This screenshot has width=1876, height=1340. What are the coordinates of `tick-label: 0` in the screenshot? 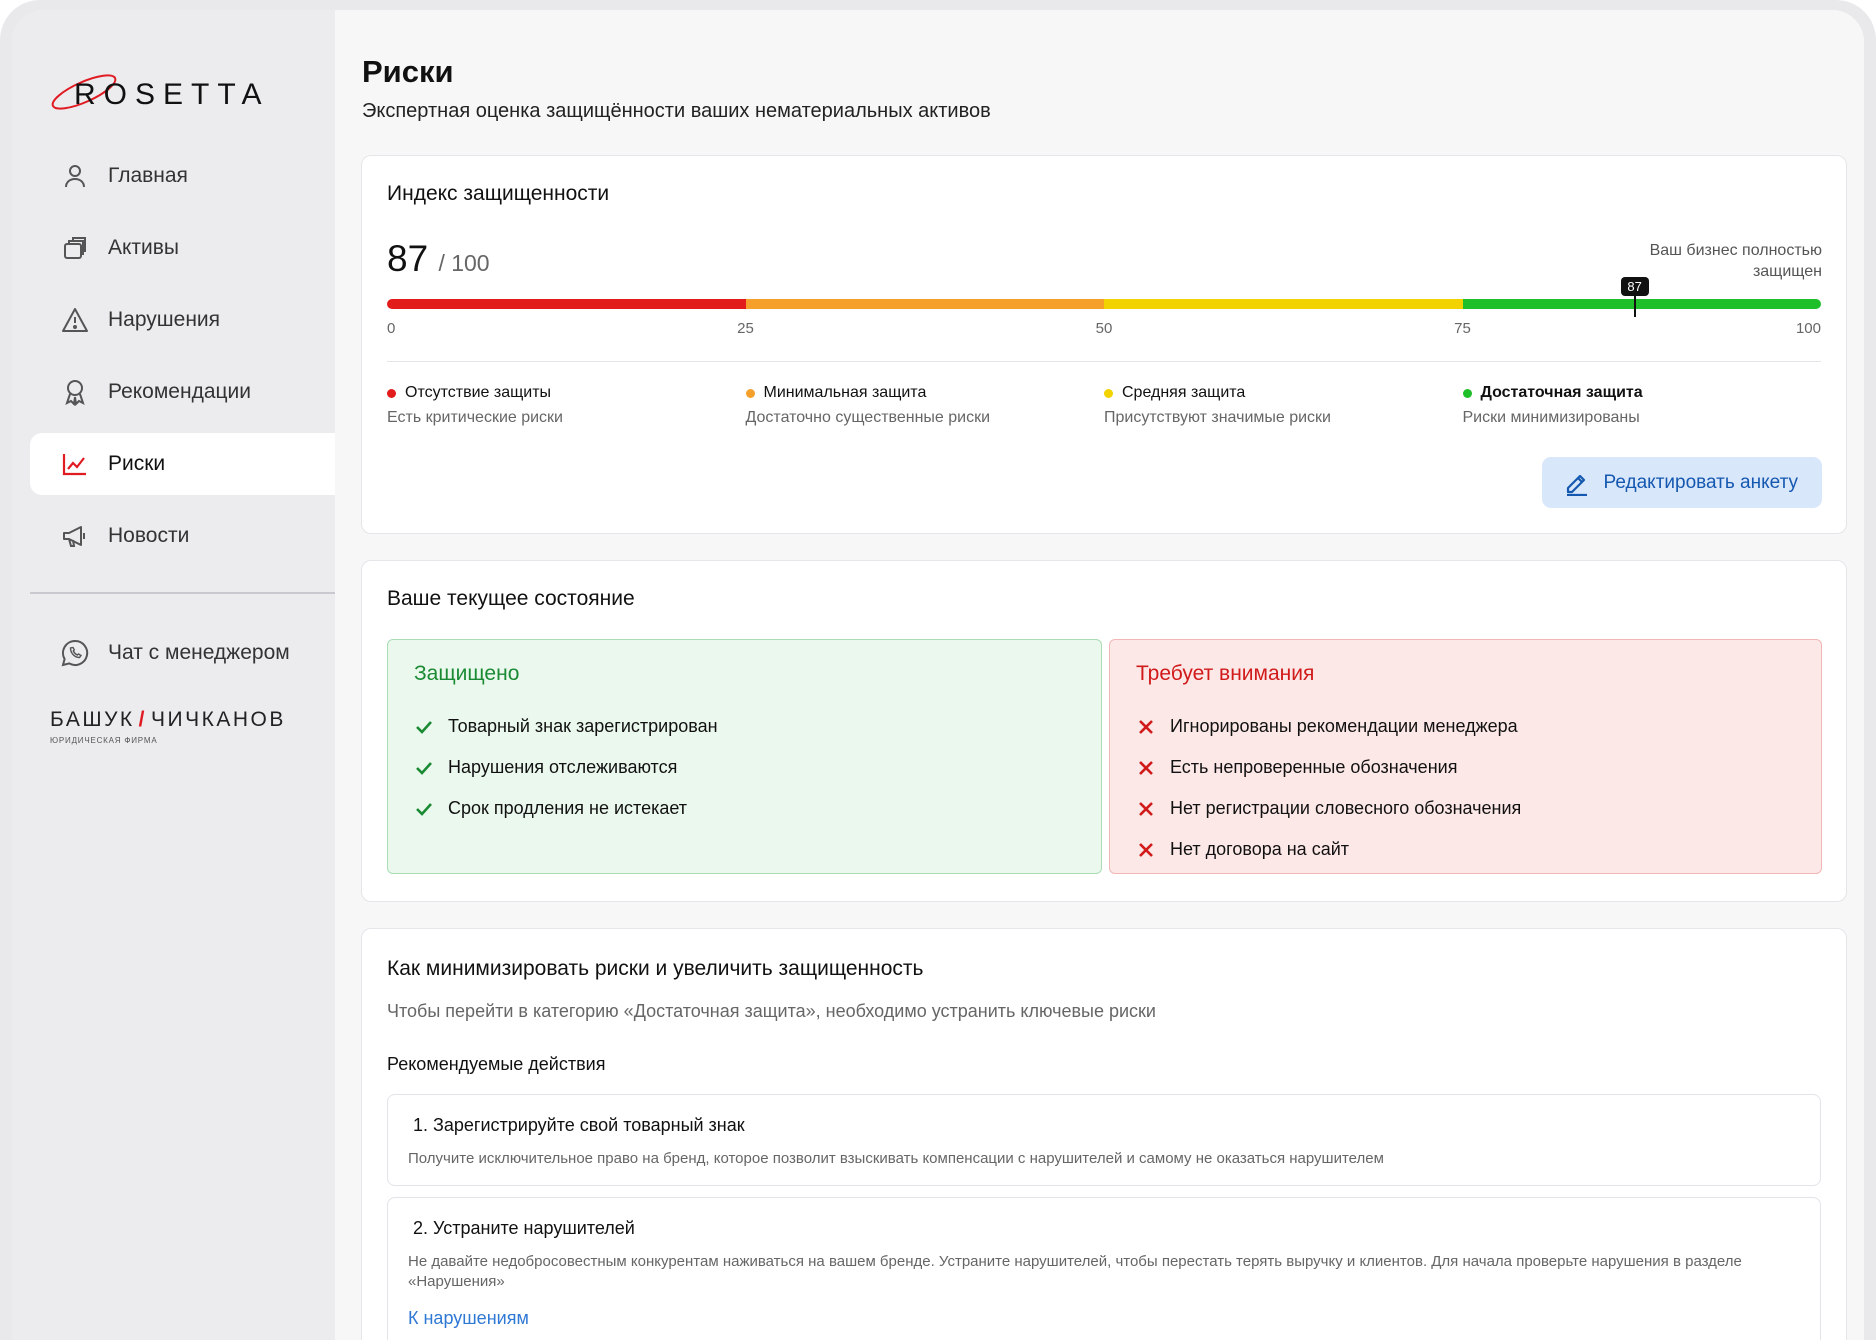 It's located at (391, 328).